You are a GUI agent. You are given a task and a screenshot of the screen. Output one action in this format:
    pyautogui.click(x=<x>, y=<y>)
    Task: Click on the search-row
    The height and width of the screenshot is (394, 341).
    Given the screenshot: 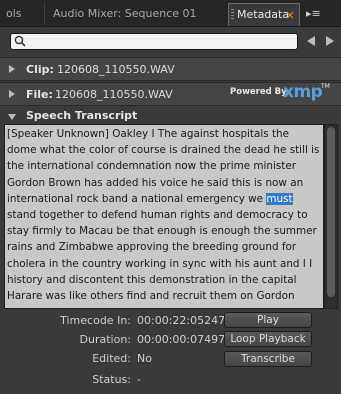 What is the action you would take?
    pyautogui.click(x=170, y=42)
    